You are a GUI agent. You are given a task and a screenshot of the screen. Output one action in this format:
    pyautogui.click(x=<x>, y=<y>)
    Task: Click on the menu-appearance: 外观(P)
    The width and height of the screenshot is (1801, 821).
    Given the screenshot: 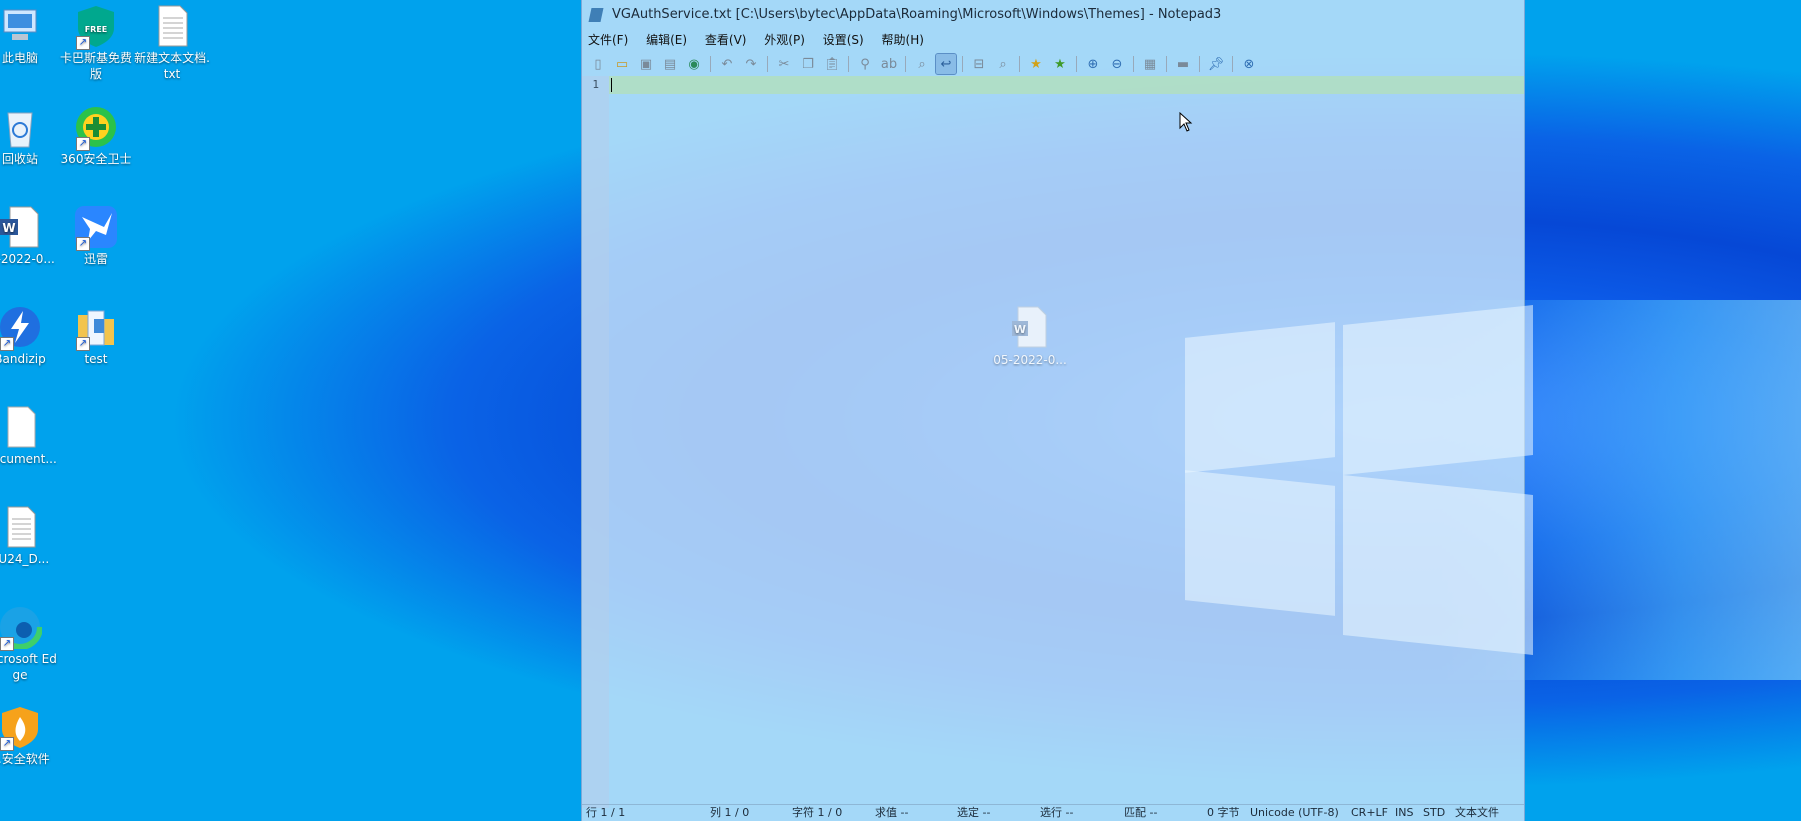 What is the action you would take?
    pyautogui.click(x=784, y=40)
    